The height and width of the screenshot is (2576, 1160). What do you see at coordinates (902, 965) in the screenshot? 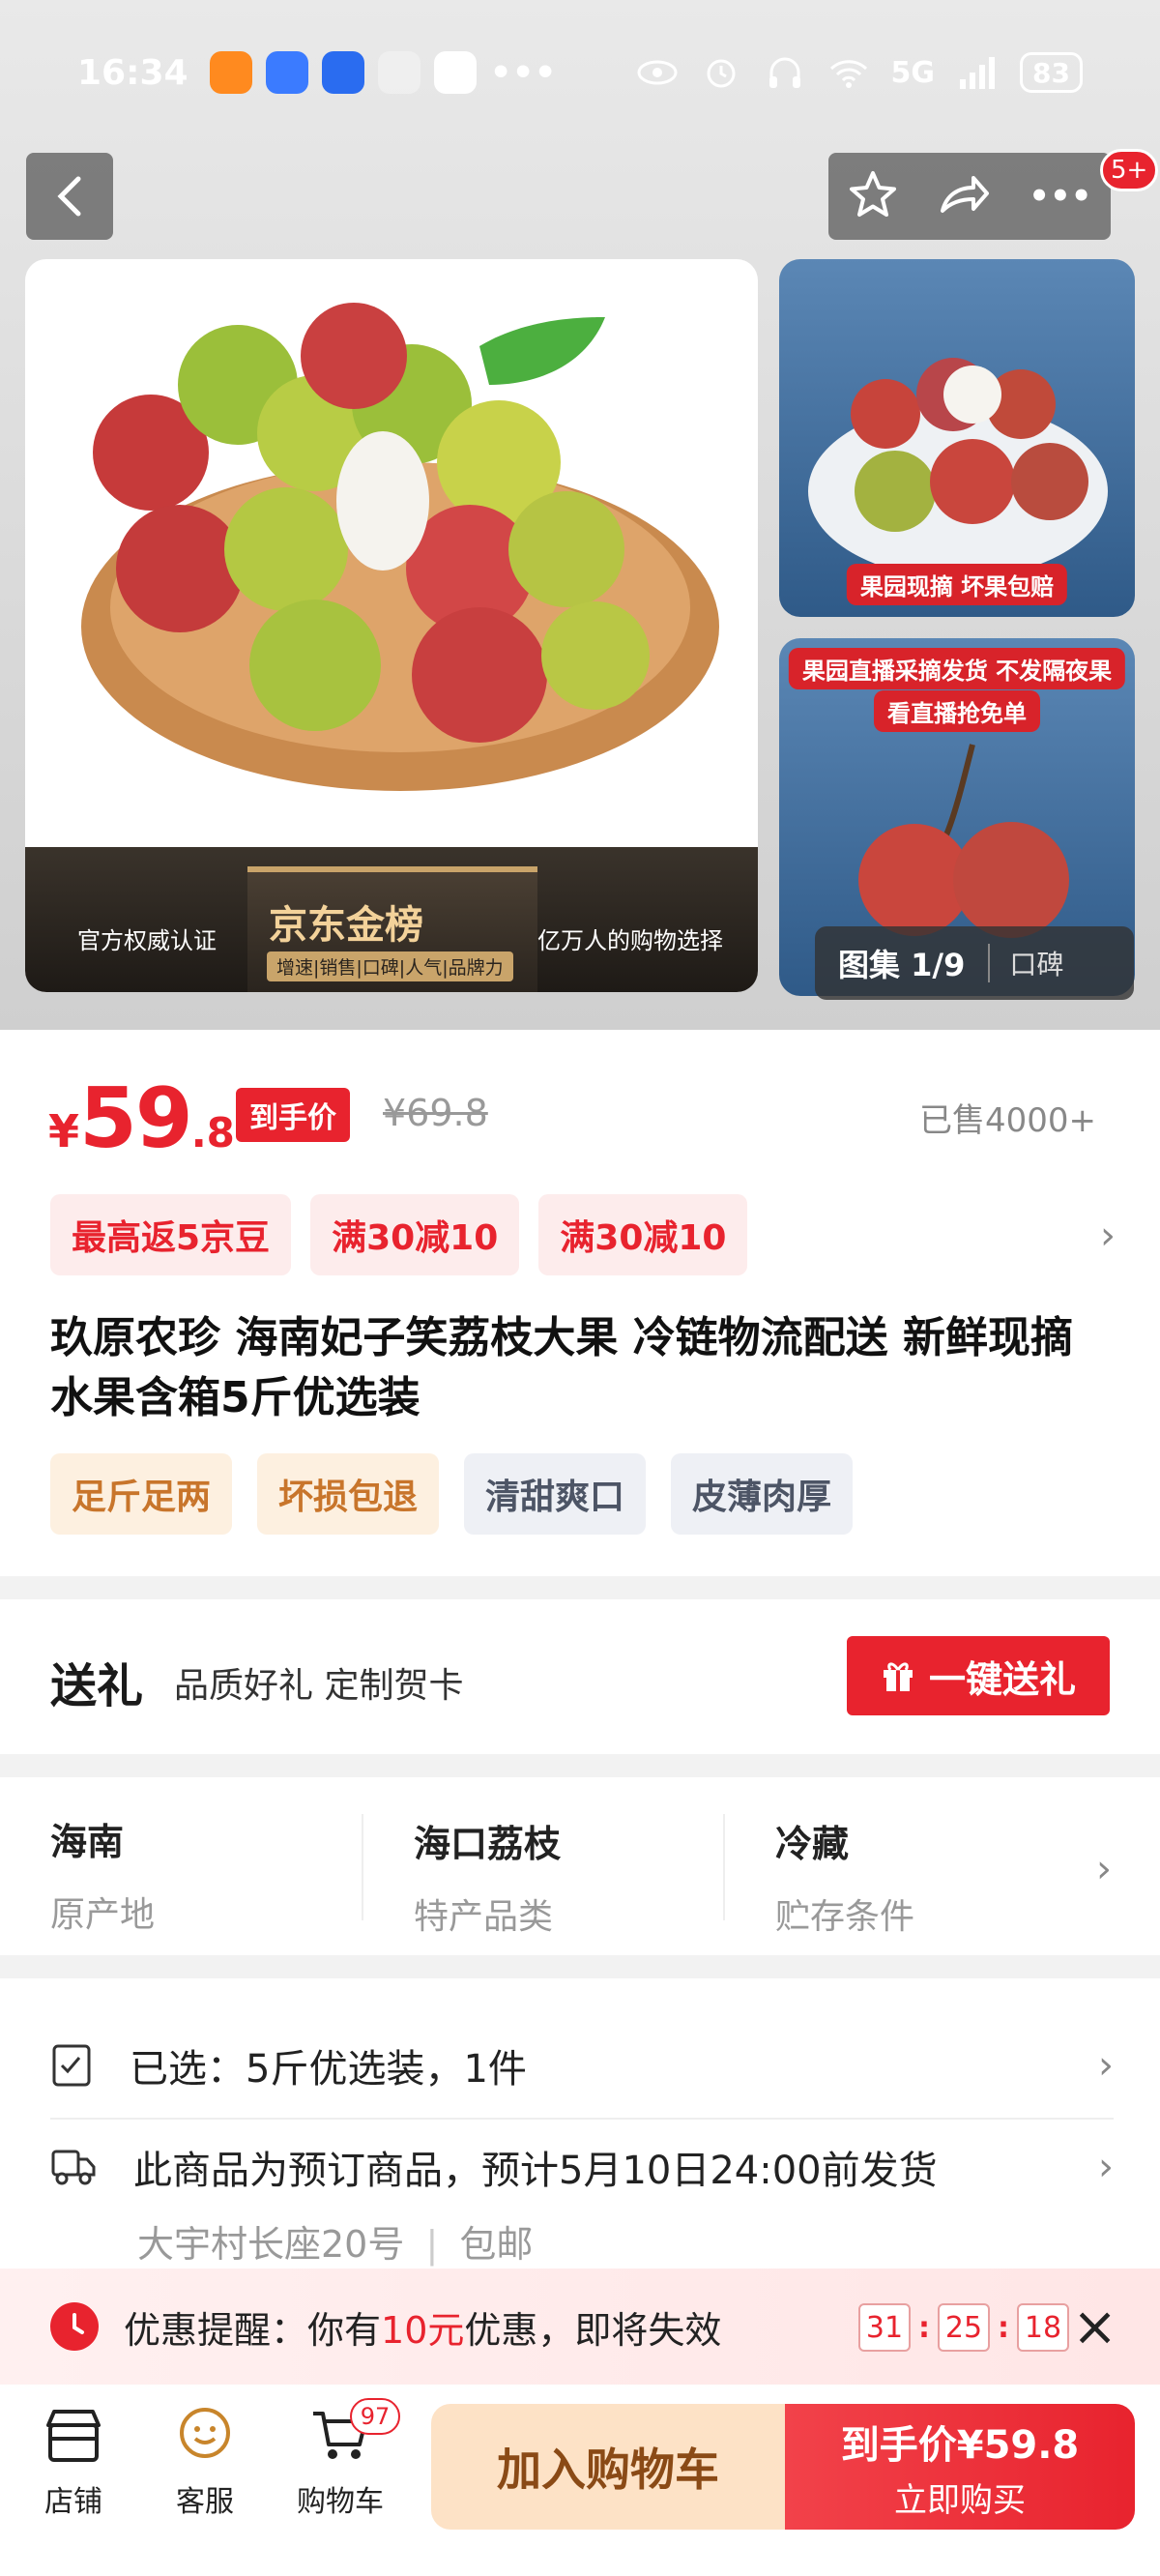
I see `gallery-count-label: 图集 1/9` at bounding box center [902, 965].